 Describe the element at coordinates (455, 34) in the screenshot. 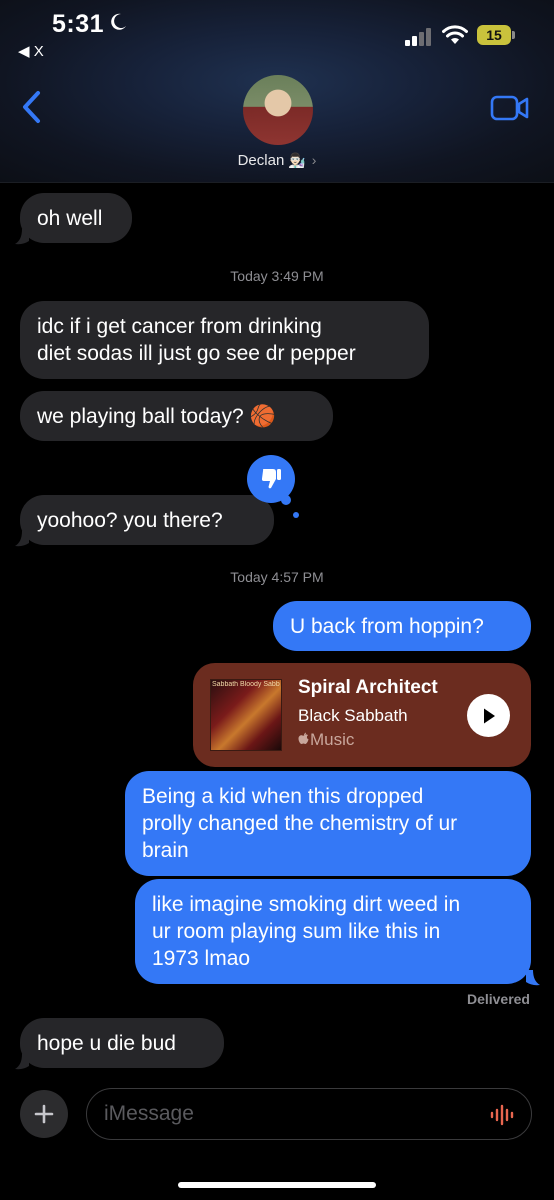

I see `wifi-icon` at that location.